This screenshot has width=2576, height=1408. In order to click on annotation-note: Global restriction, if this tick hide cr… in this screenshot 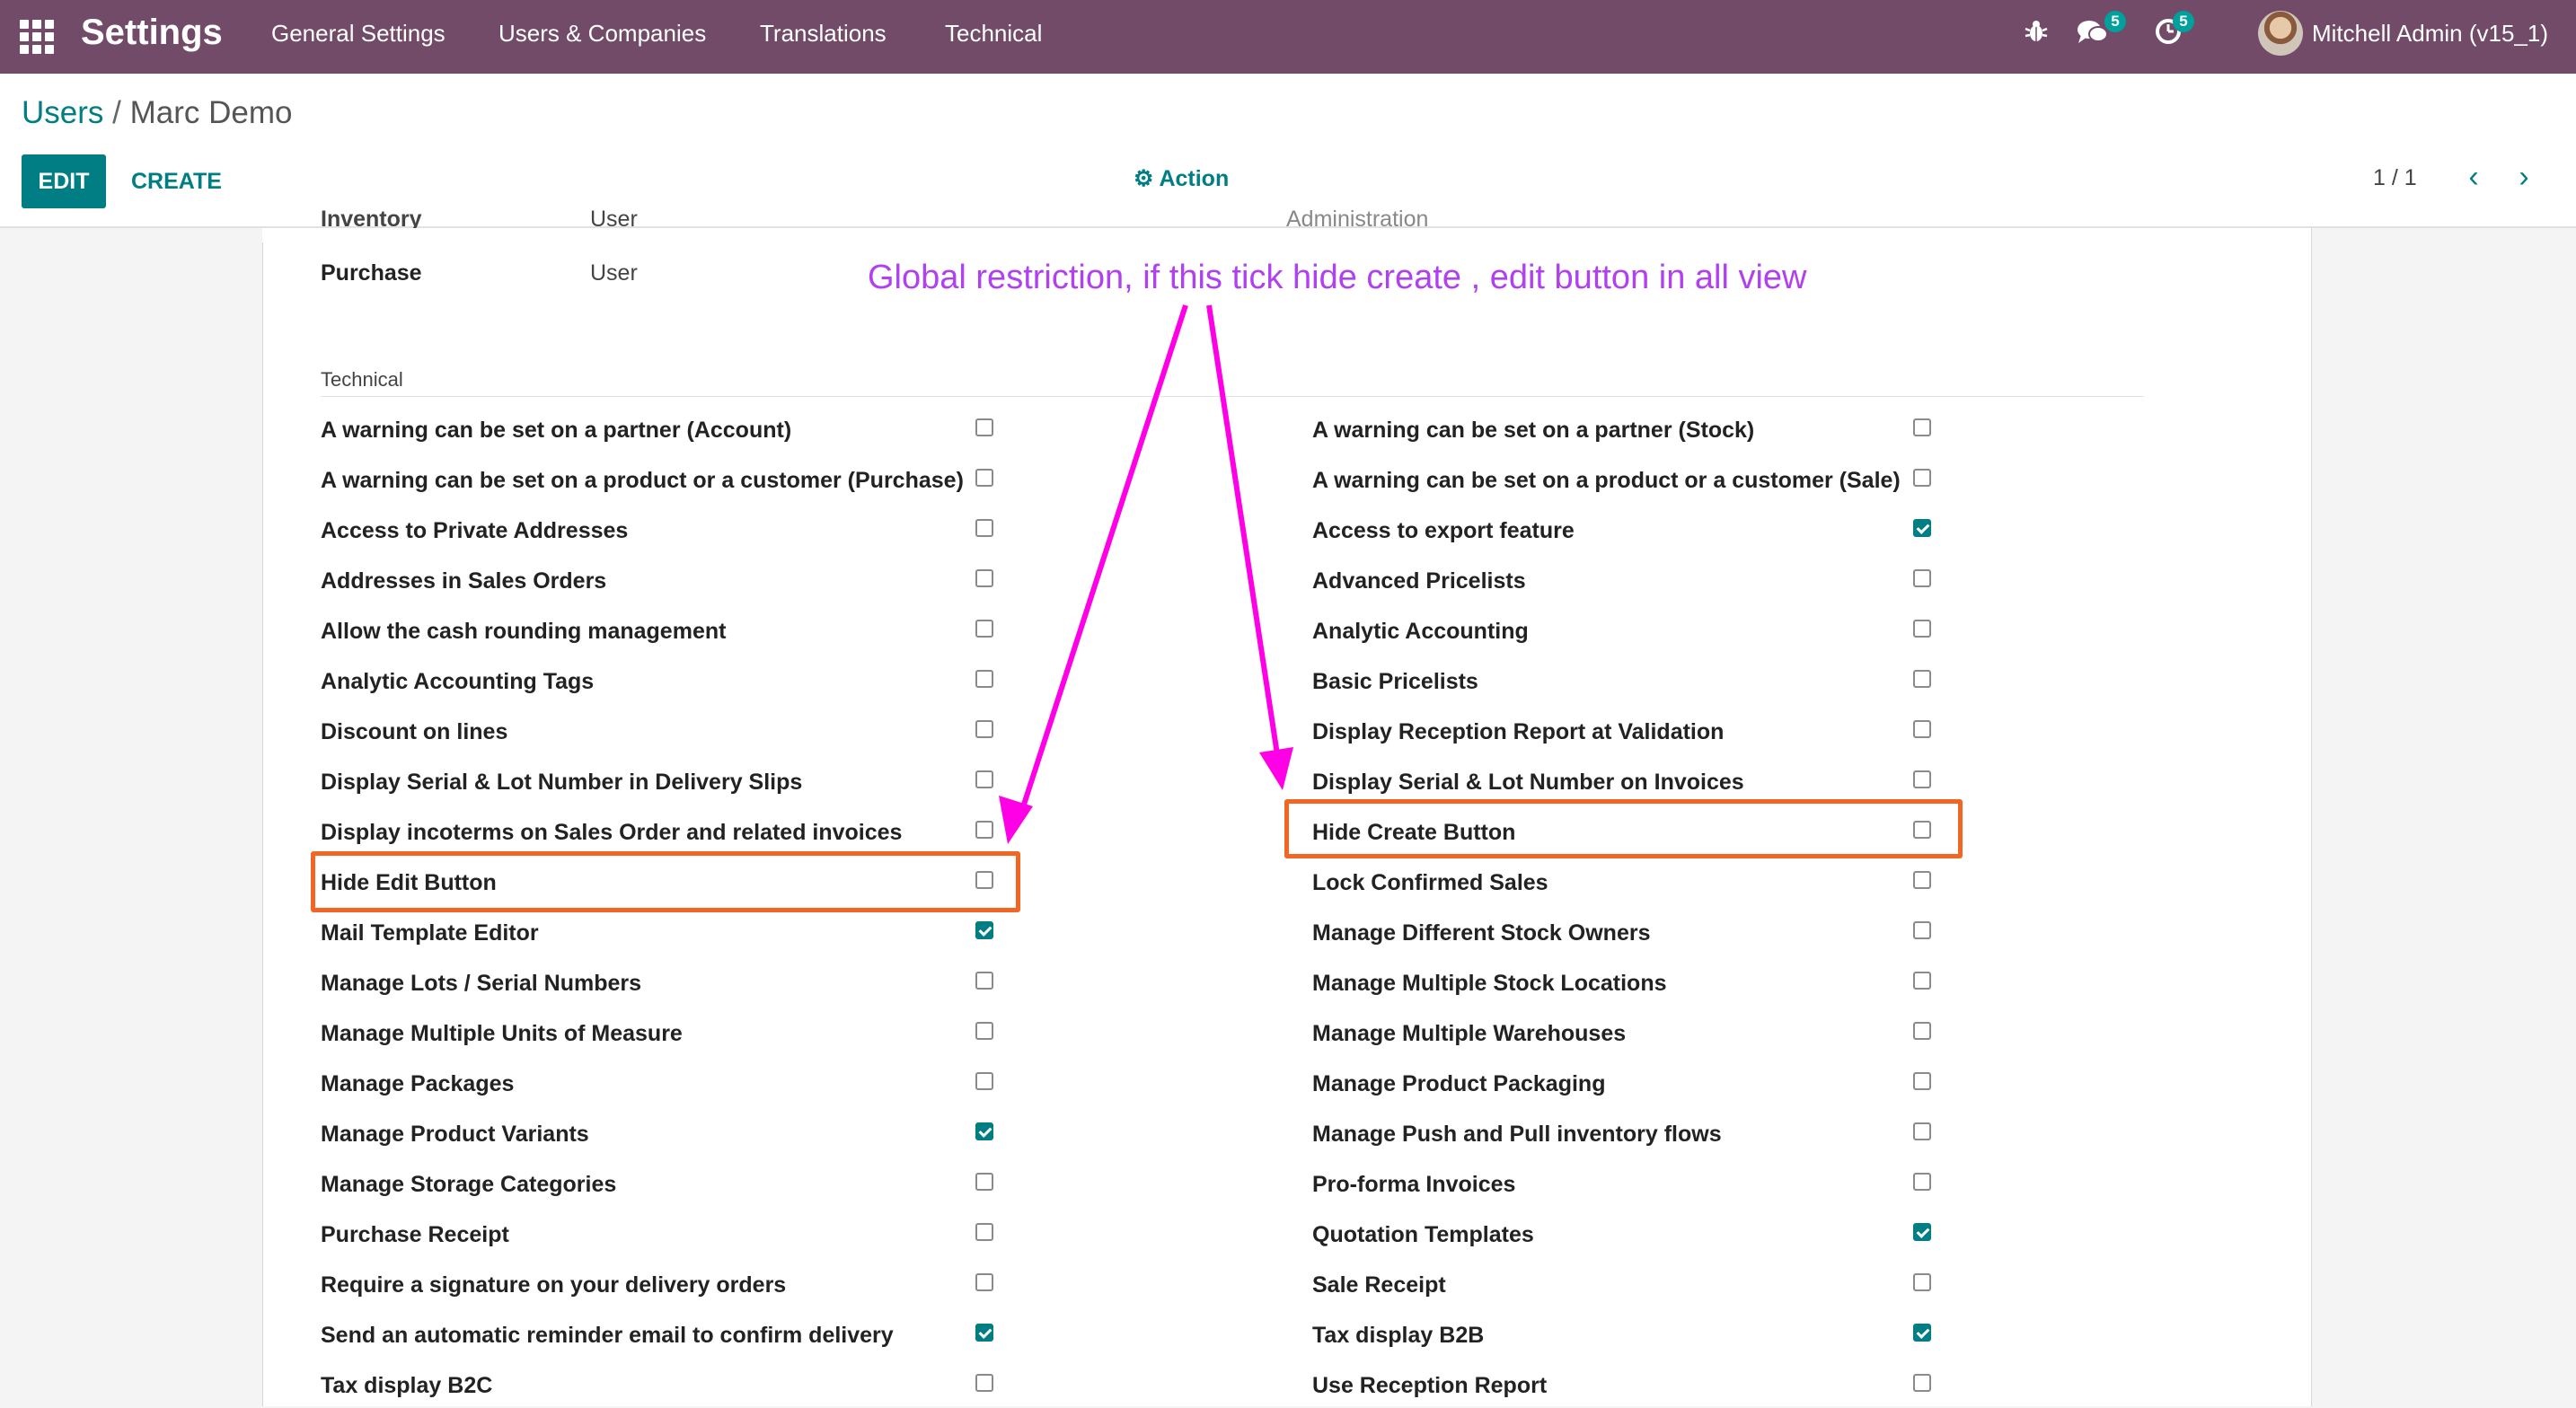, I will do `click(1337, 277)`.